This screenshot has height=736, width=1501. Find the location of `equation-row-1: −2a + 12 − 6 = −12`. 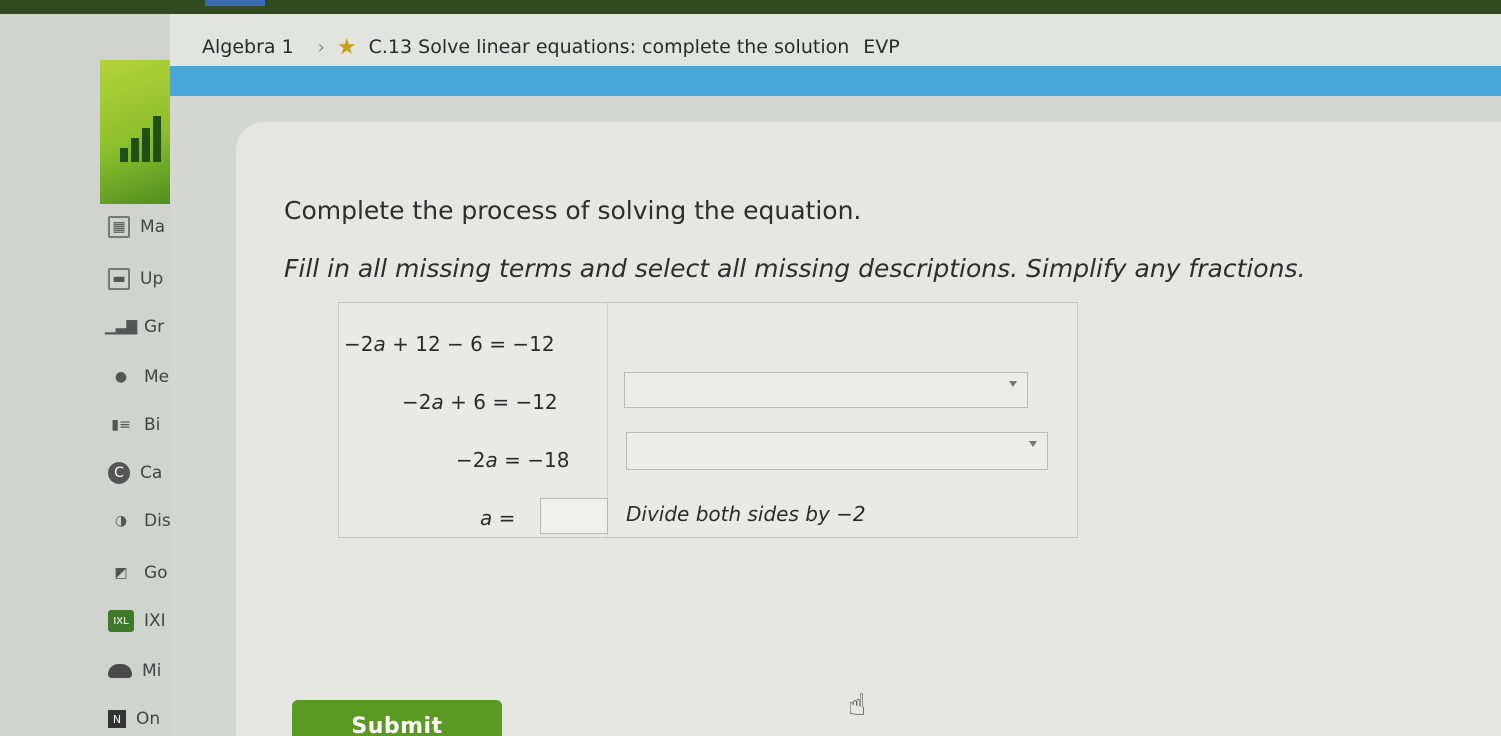

equation-row-1: −2a + 12 − 6 = −12 is located at coordinates (449, 344).